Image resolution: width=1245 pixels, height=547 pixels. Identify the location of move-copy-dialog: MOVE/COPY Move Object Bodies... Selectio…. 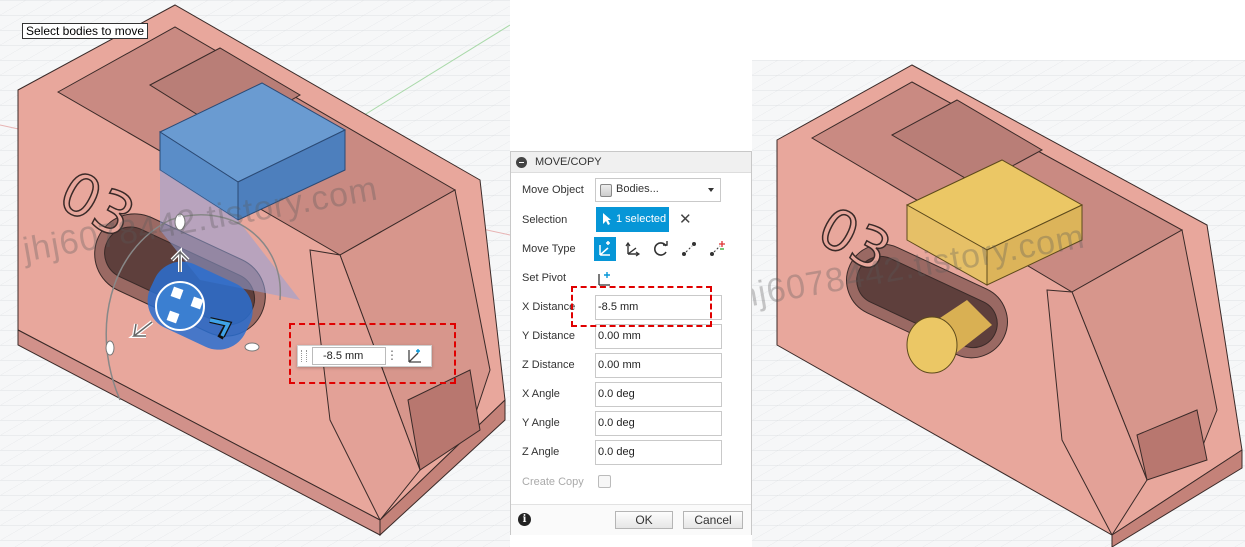
(631, 343).